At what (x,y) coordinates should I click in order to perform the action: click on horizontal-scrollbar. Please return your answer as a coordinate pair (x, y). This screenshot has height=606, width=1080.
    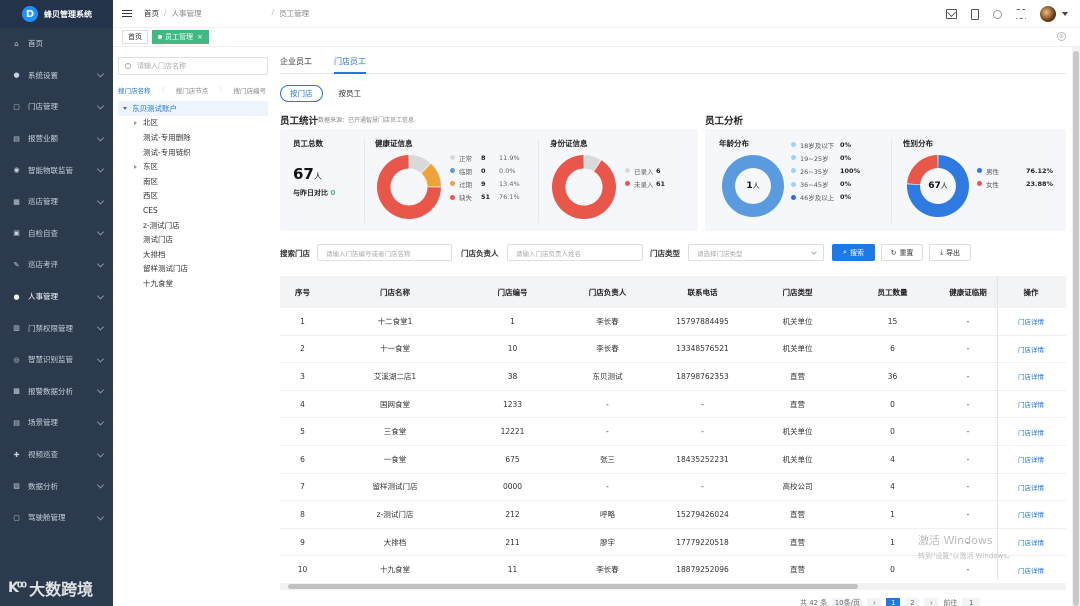
    Looking at the image, I should click on (673, 586).